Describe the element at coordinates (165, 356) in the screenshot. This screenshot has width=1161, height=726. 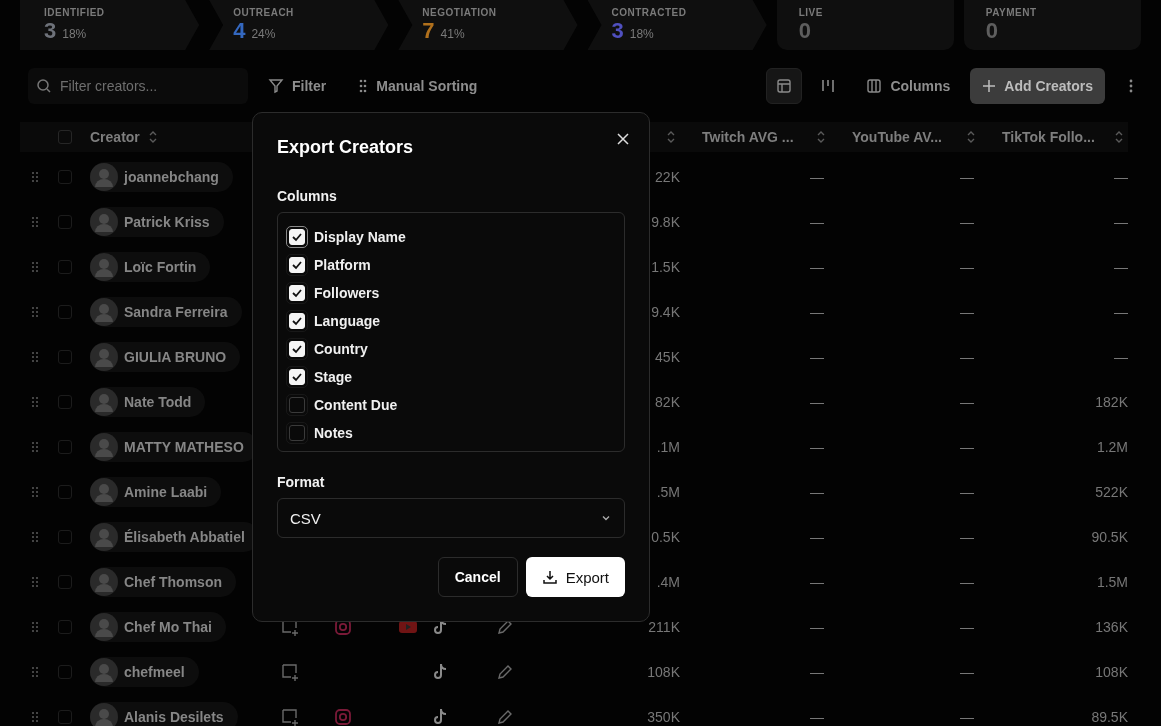
I see `creator-chip: GIULIA BRUNO` at that location.